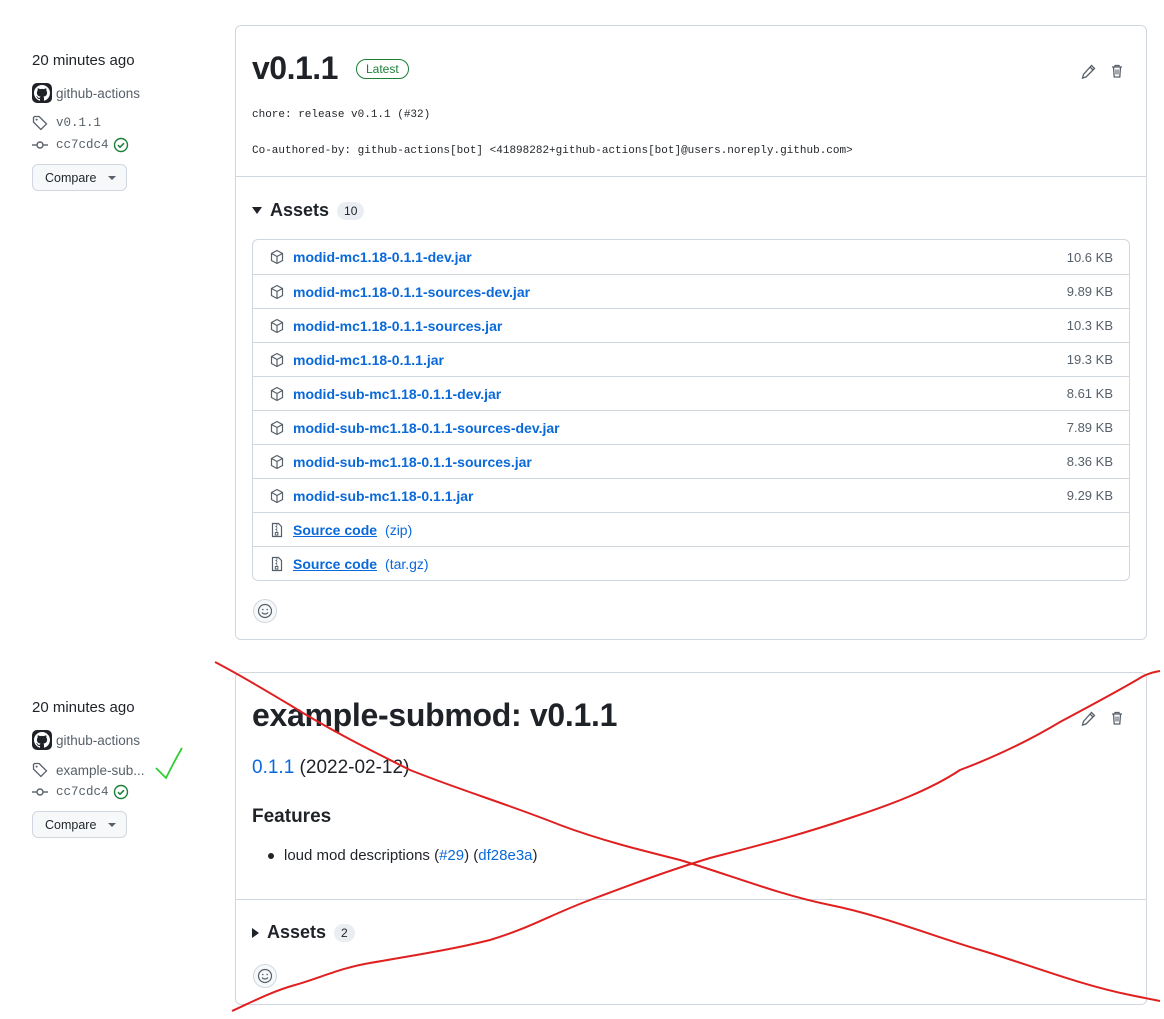 The width and height of the screenshot is (1164, 1019). Describe the element at coordinates (79, 123) in the screenshot. I see `tag-name: v0.1.1` at that location.